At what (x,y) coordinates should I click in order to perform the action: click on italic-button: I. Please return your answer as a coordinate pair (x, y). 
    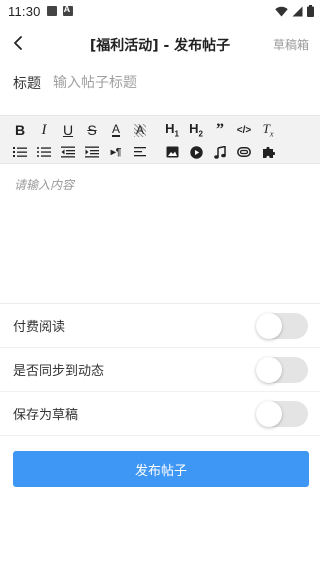
    Looking at the image, I should click on (44, 130).